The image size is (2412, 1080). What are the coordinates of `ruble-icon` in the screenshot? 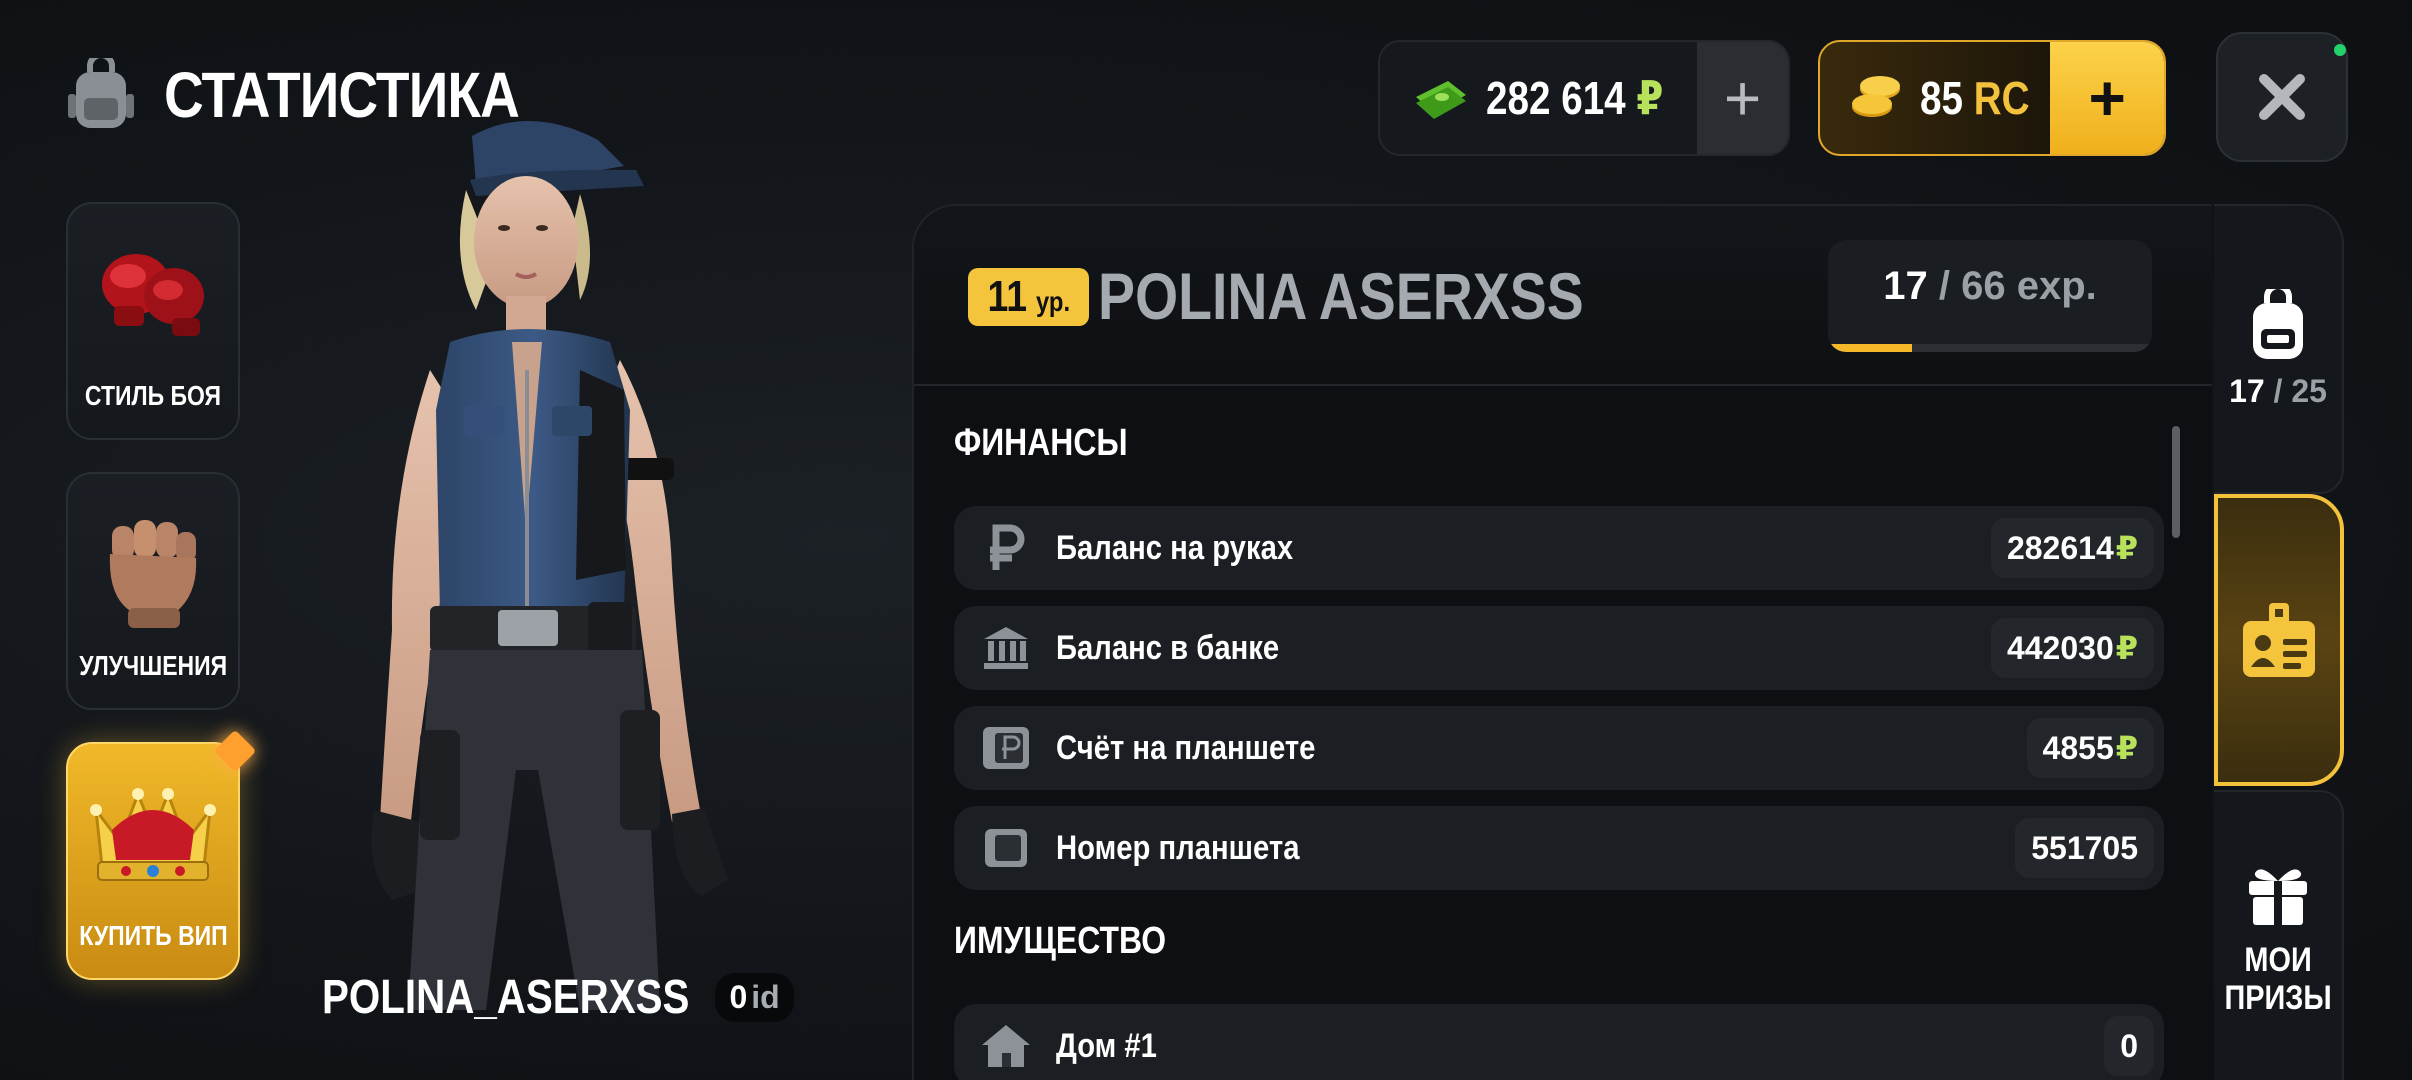 It's located at (1007, 547).